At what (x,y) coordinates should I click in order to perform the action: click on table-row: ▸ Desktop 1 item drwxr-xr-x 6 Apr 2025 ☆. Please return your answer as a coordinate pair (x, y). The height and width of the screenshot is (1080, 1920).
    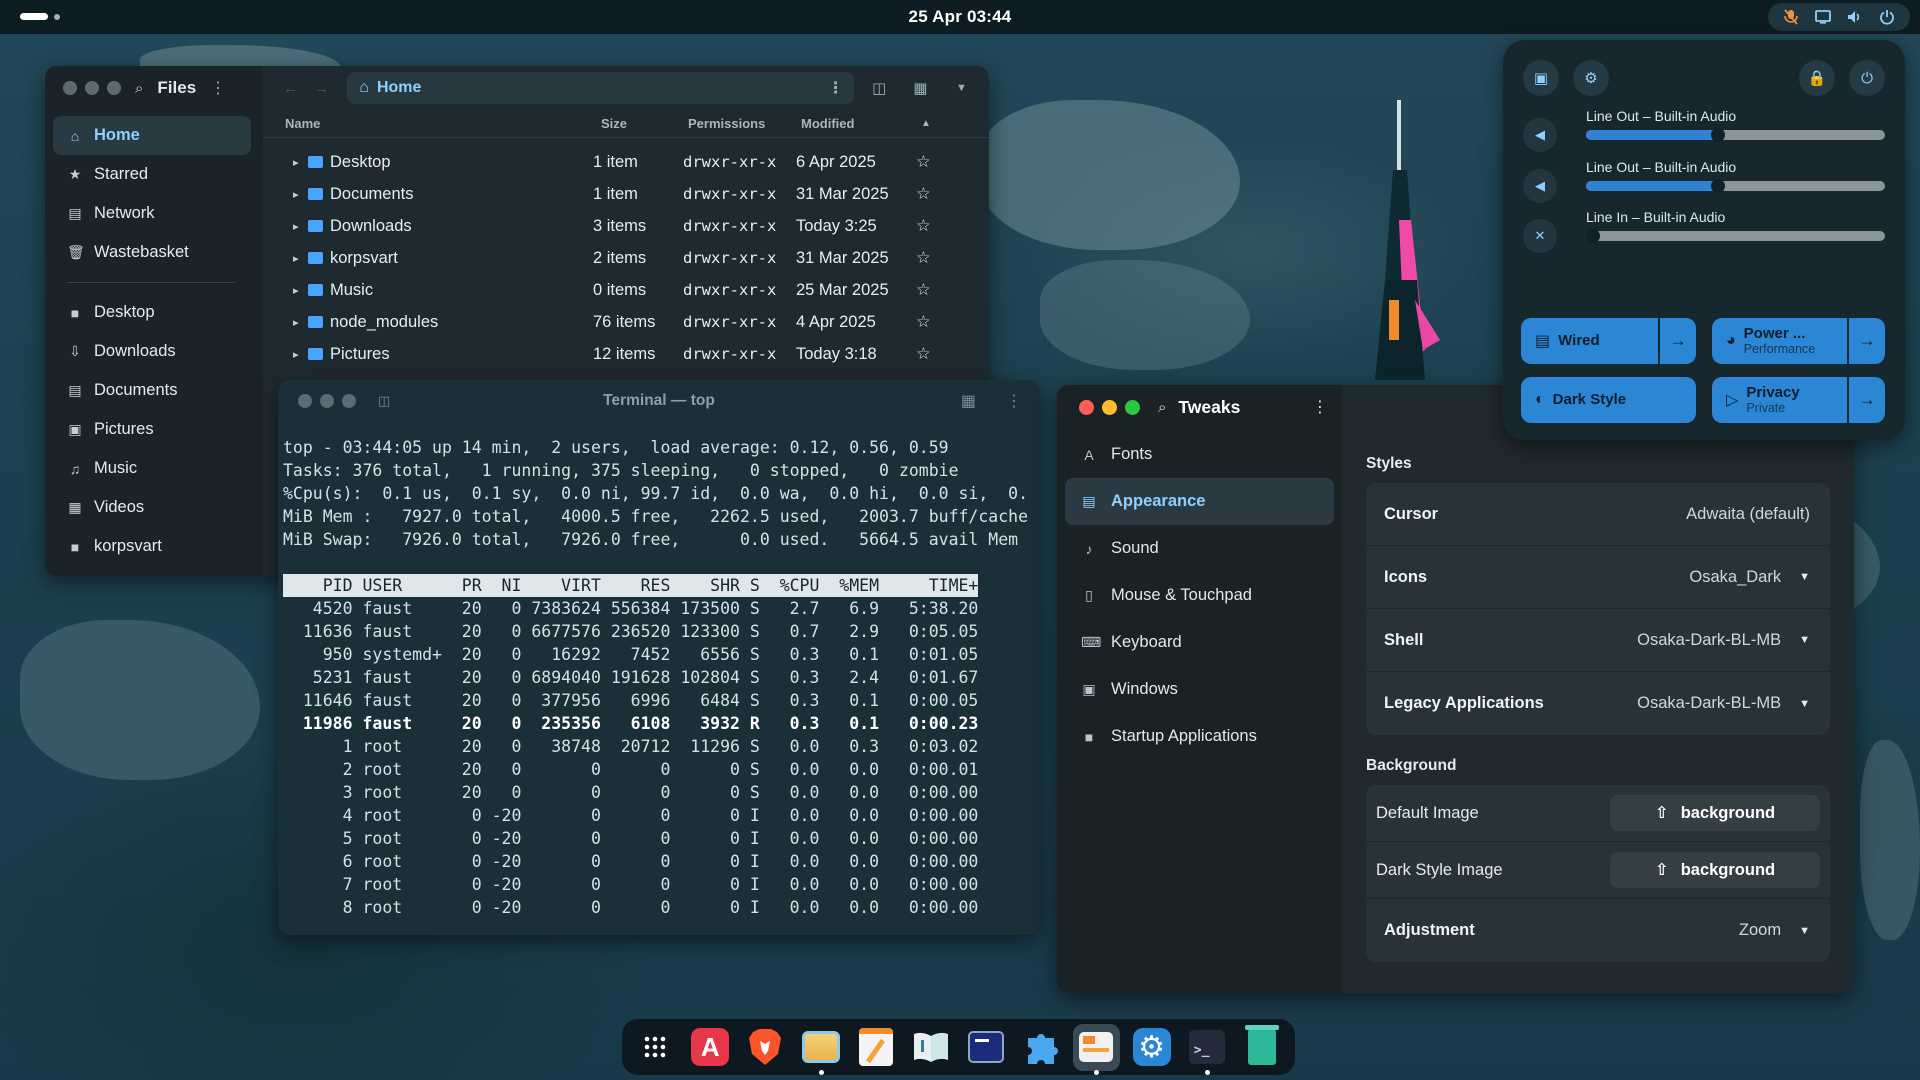
    Looking at the image, I should click on (626, 162).